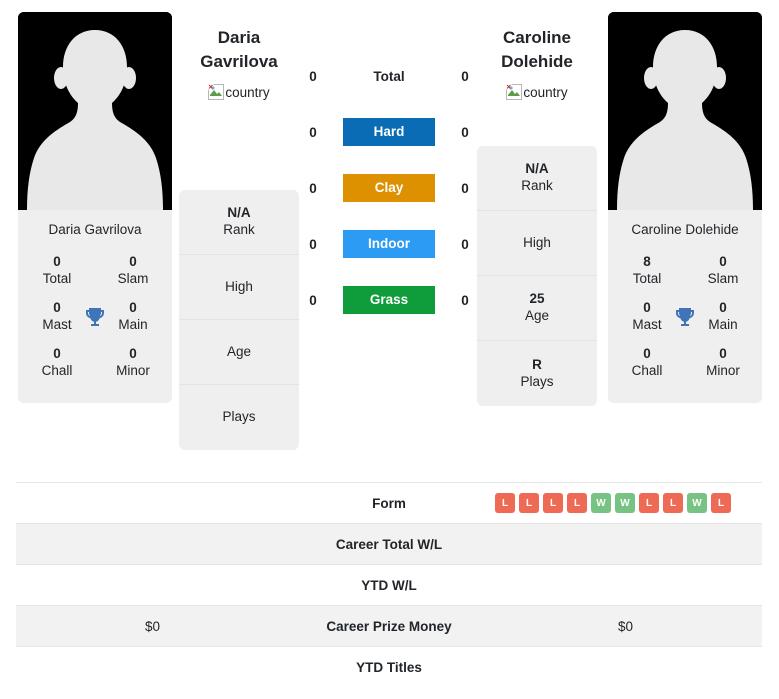  I want to click on stat-value: 8, so click(647, 262).